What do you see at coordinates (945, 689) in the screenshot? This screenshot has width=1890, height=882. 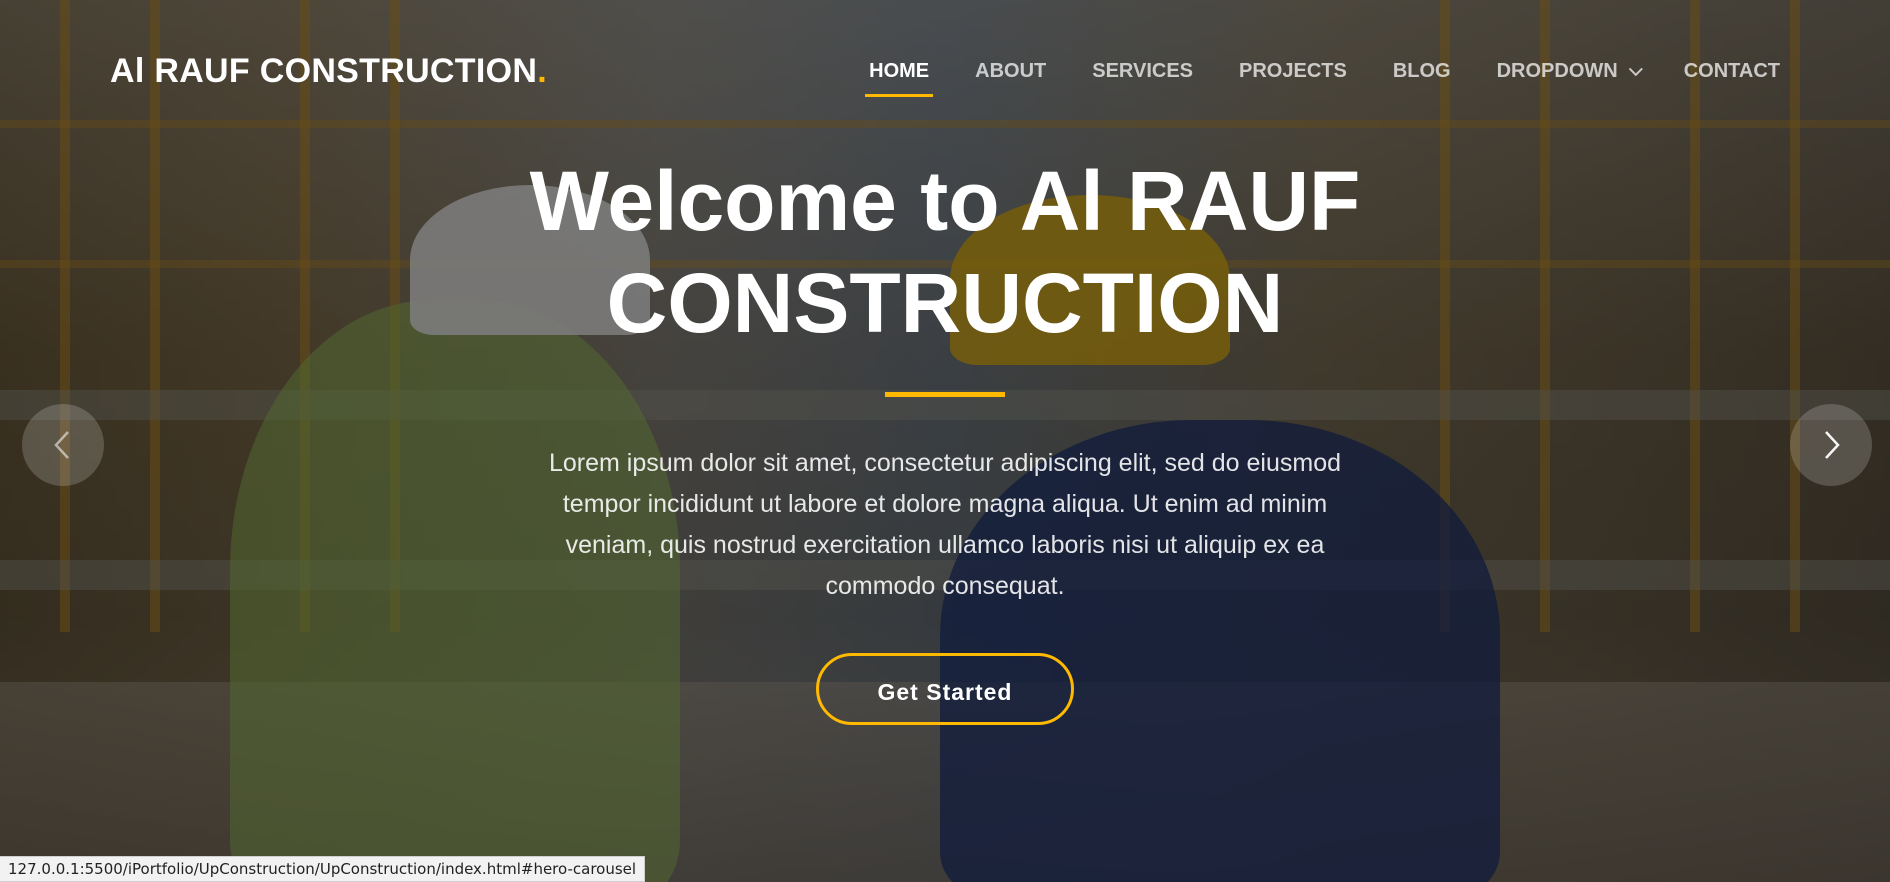 I see `get-started-button: Get Started` at bounding box center [945, 689].